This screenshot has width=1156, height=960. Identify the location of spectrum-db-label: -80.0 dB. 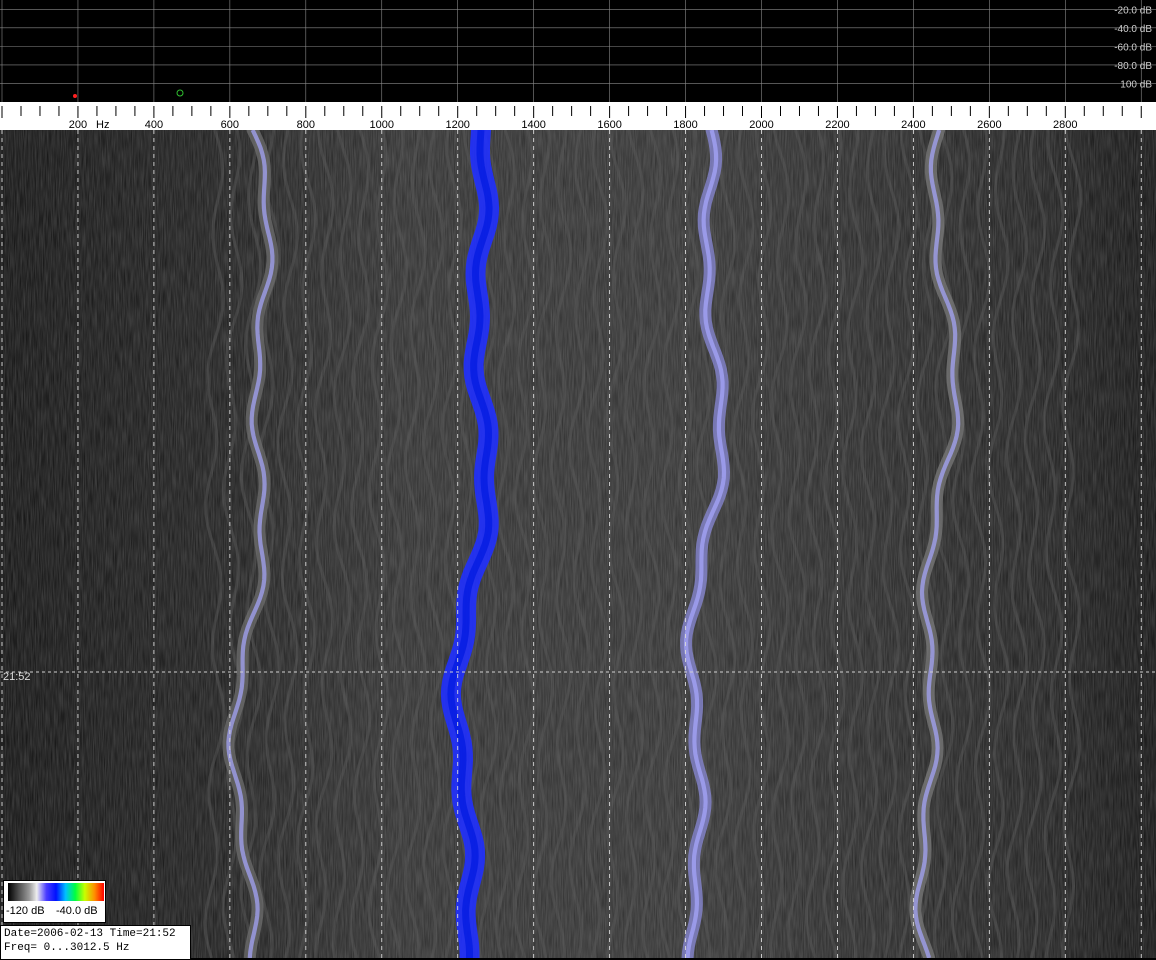
(1133, 66).